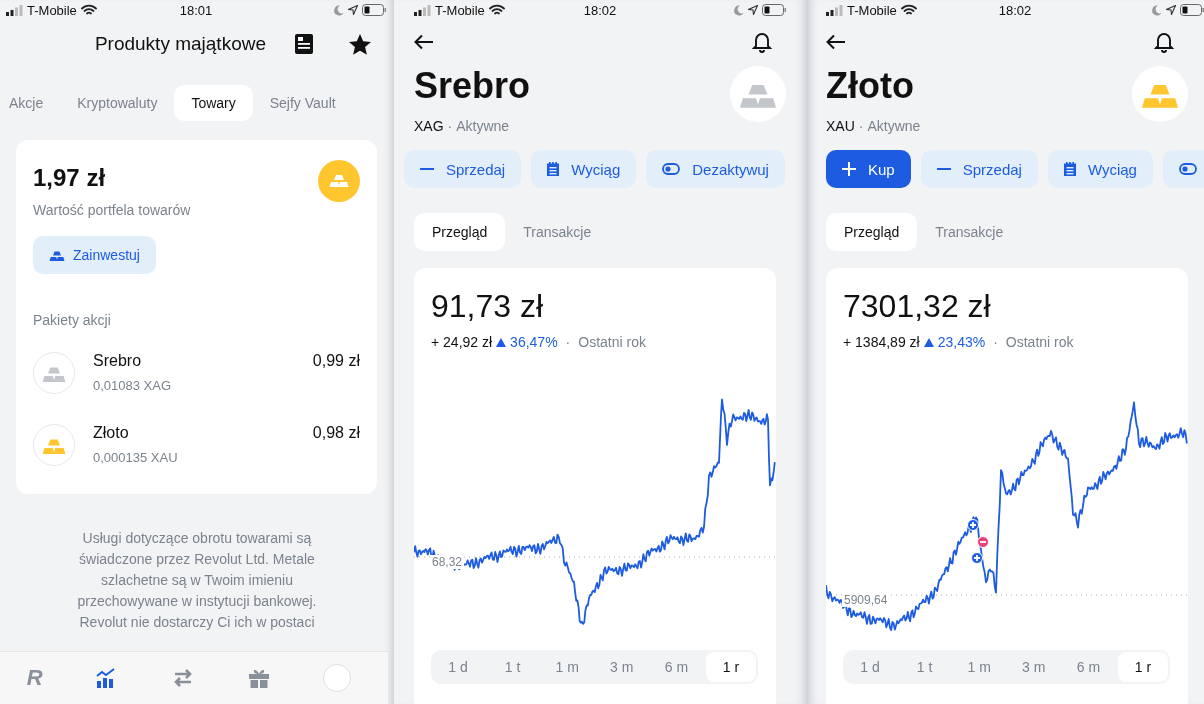 The image size is (1204, 704). Describe the element at coordinates (917, 306) in the screenshot. I see `asset-price: 7301,32 zł` at that location.